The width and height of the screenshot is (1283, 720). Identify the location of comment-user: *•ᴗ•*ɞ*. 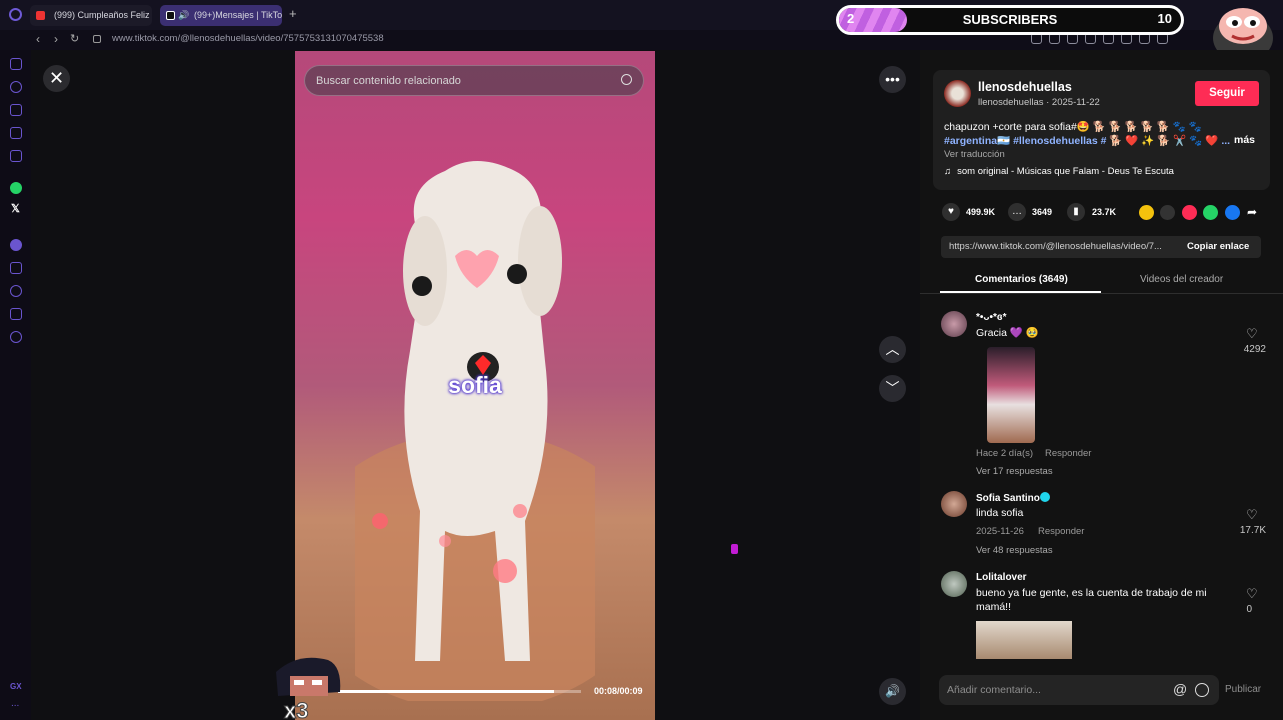
(991, 317).